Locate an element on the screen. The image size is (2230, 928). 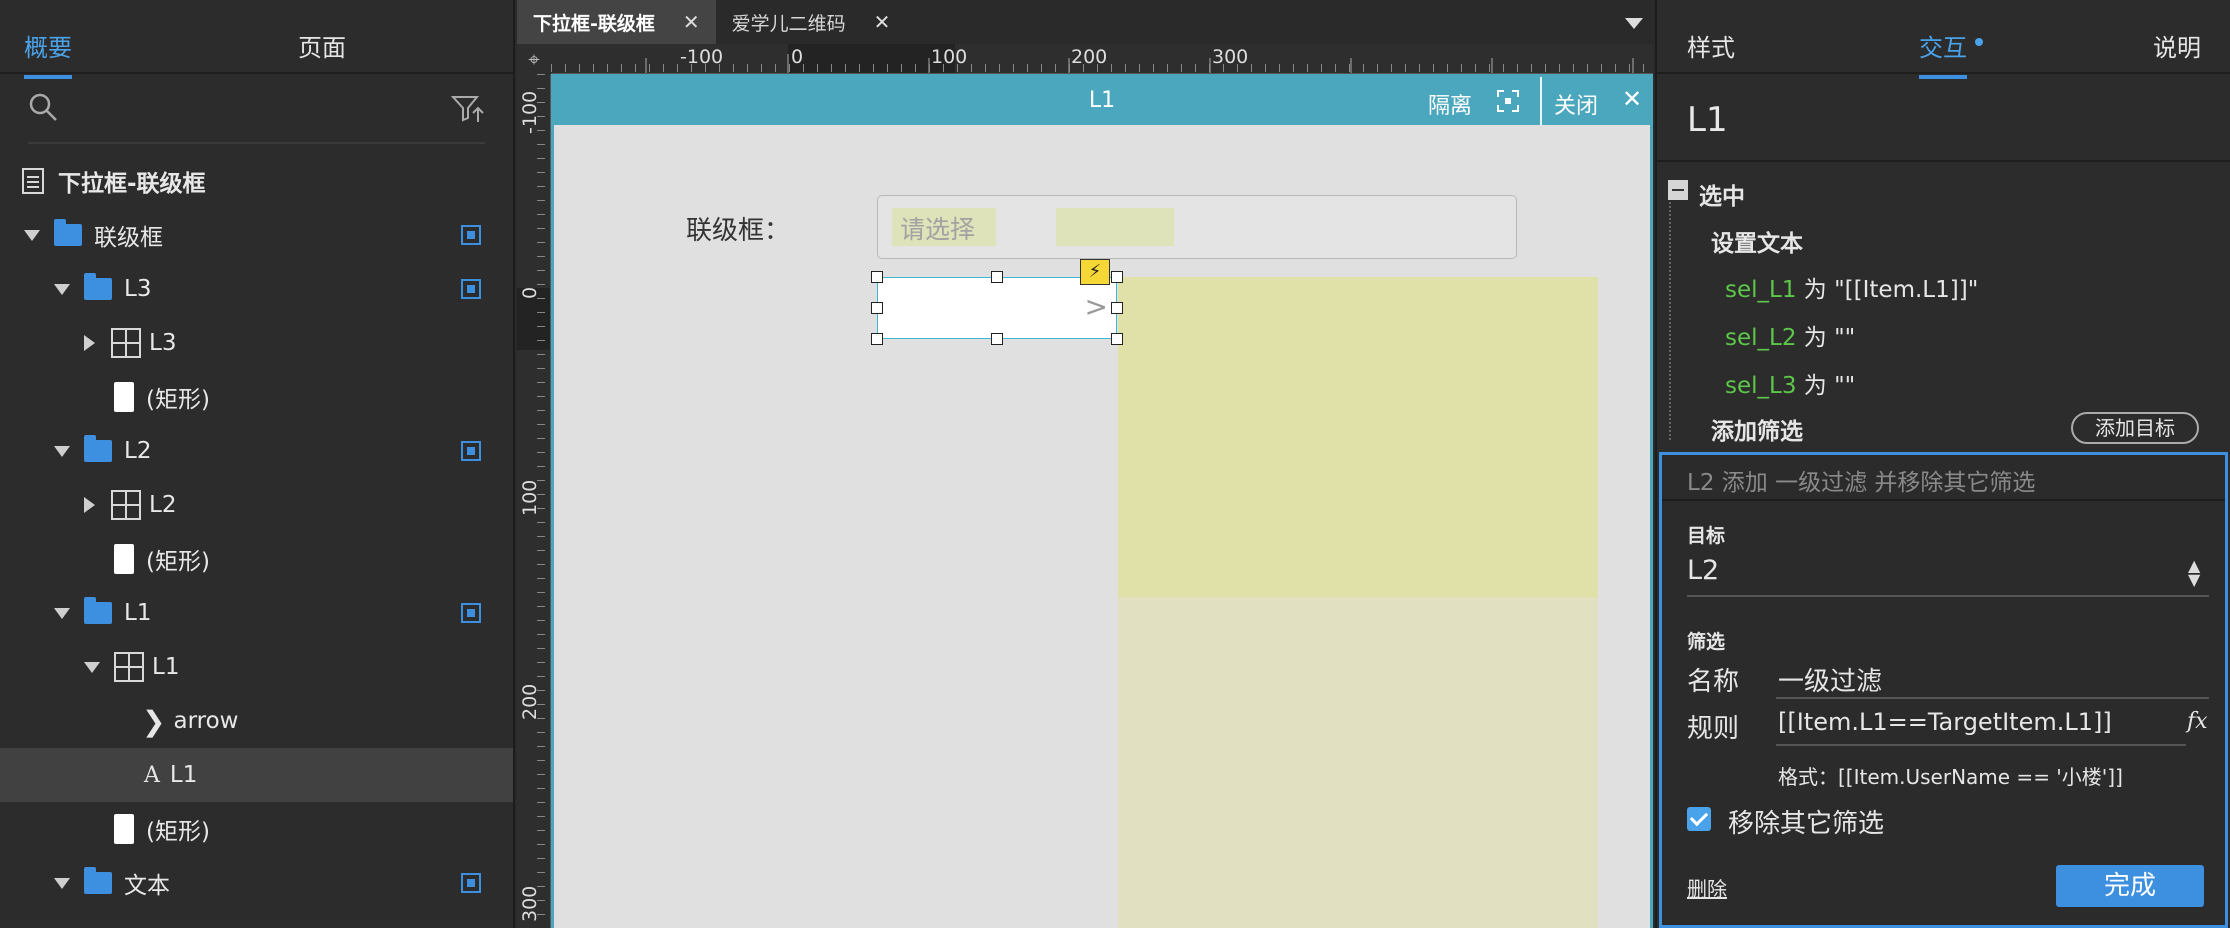
rule-label: 规则 is located at coordinates (1713, 729).